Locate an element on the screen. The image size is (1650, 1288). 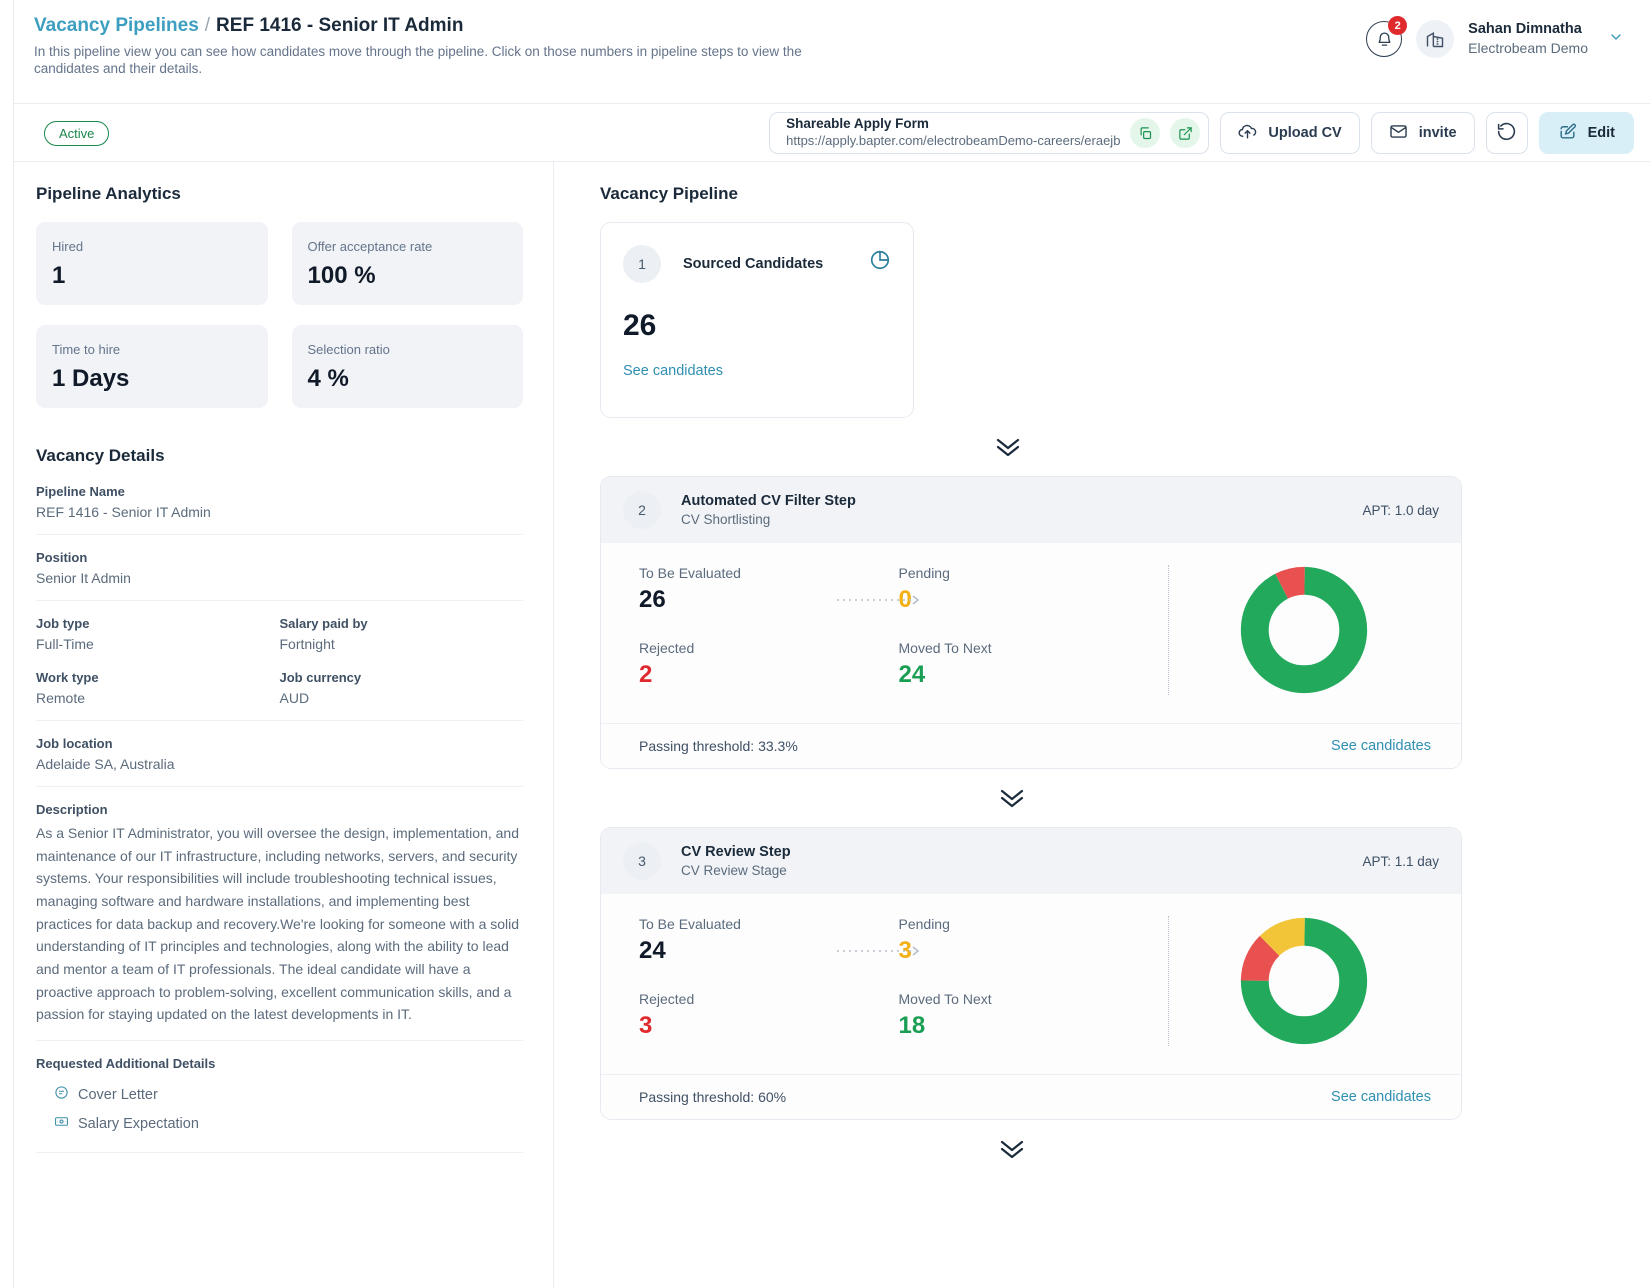
analytics-card-hired: Hired 1 is located at coordinates (152, 263).